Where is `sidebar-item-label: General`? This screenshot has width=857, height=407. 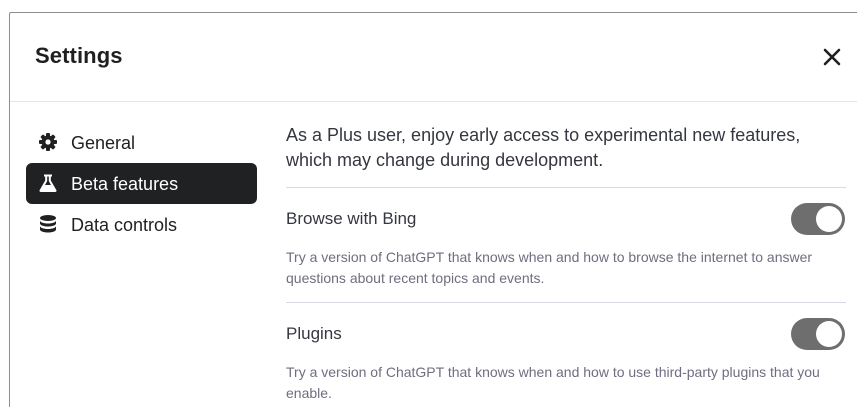 sidebar-item-label: General is located at coordinates (103, 143).